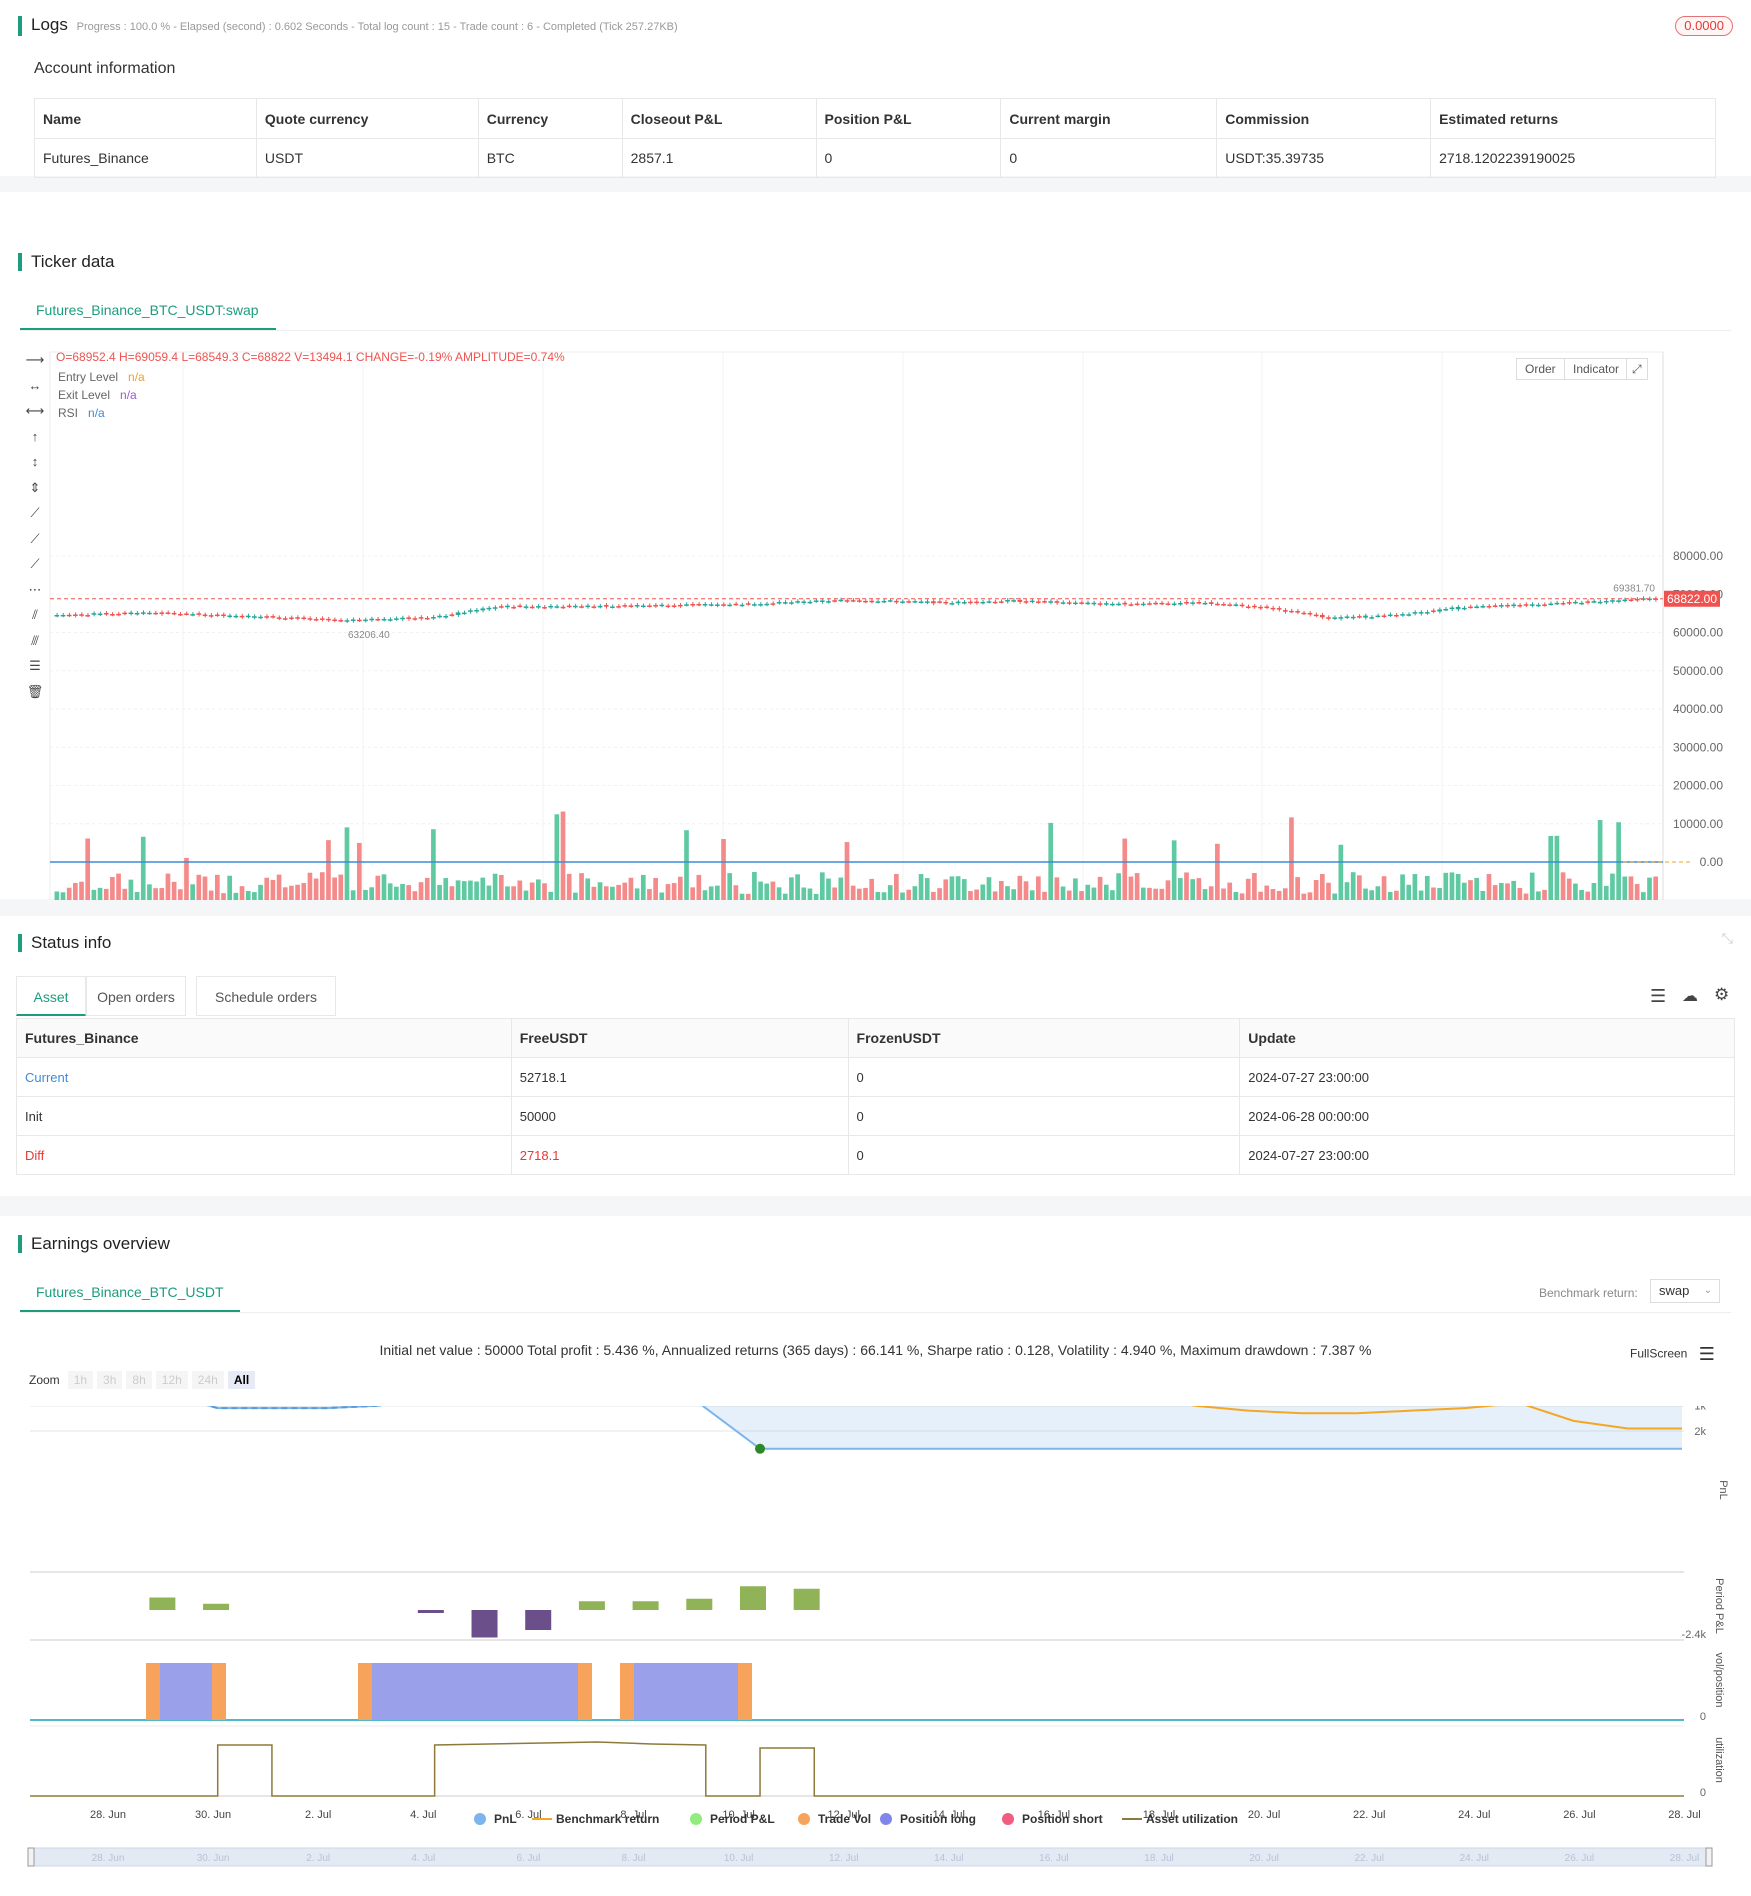  What do you see at coordinates (1727, 938) in the screenshot?
I see `collapse-icon: ⤡` at bounding box center [1727, 938].